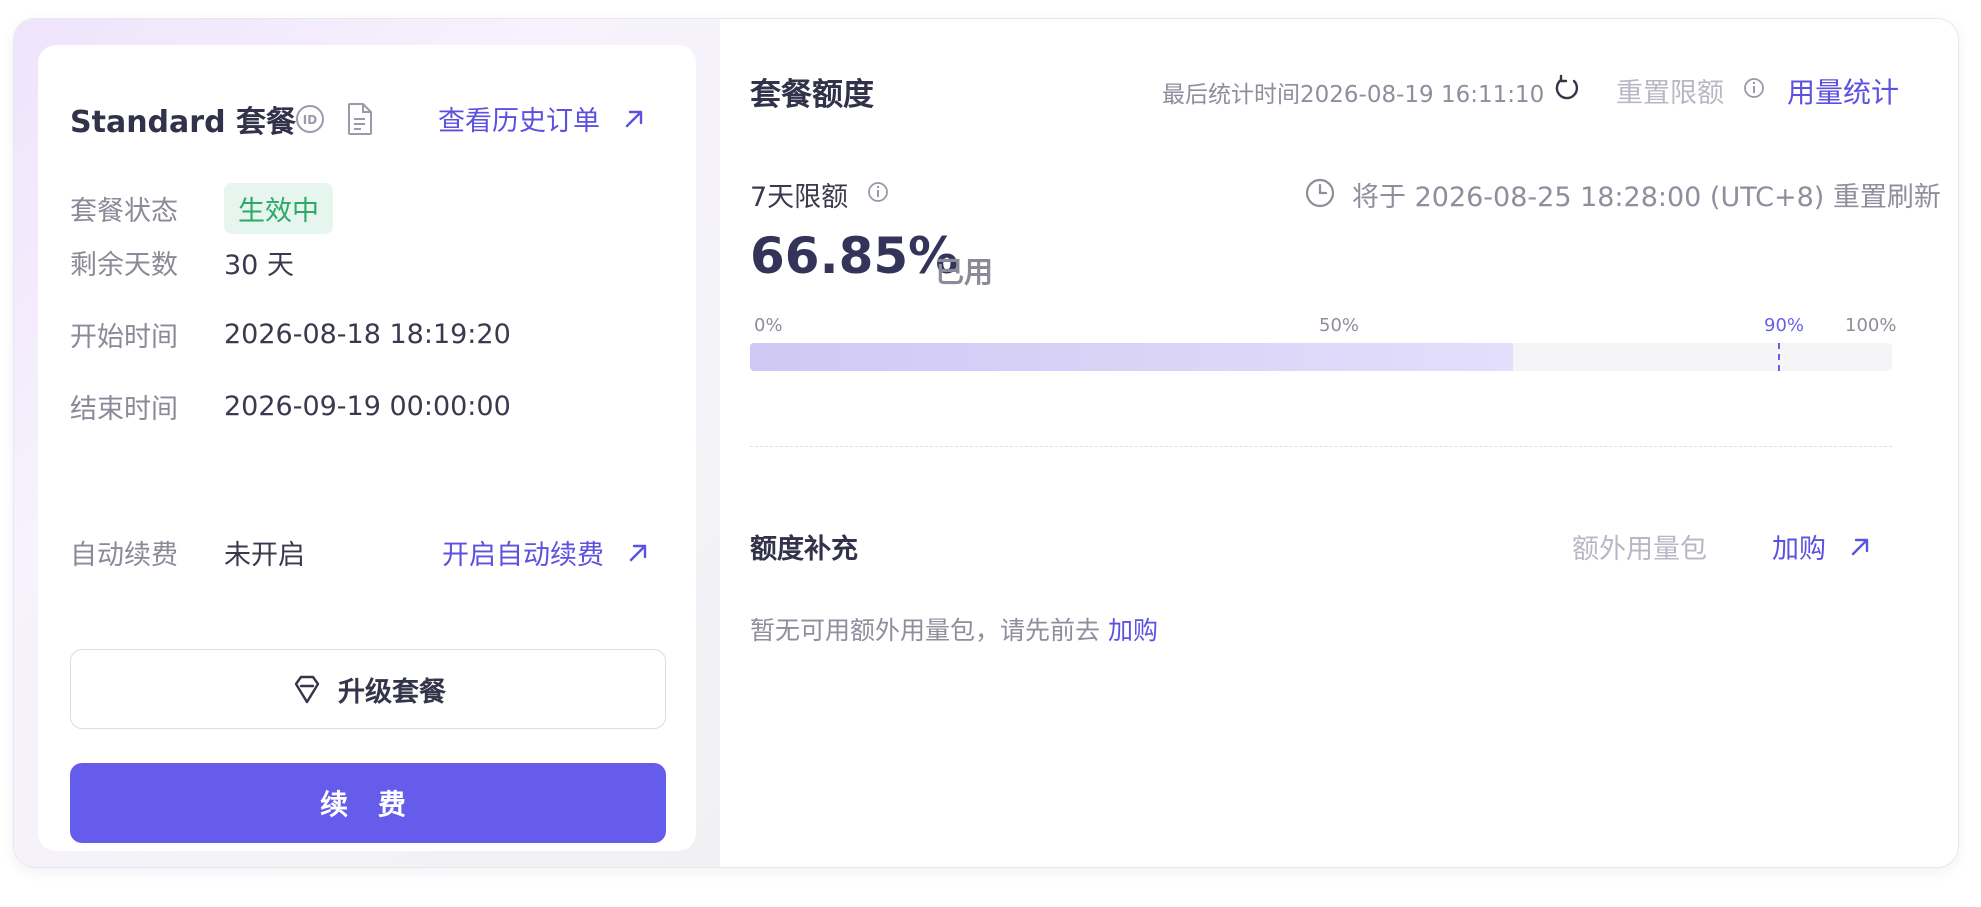  I want to click on tick-100: 100%, so click(1871, 325).